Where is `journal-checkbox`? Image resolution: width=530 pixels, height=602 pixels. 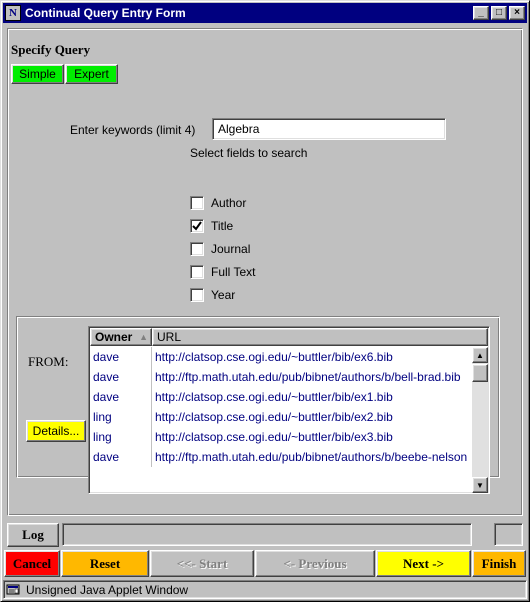
journal-checkbox is located at coordinates (197, 249).